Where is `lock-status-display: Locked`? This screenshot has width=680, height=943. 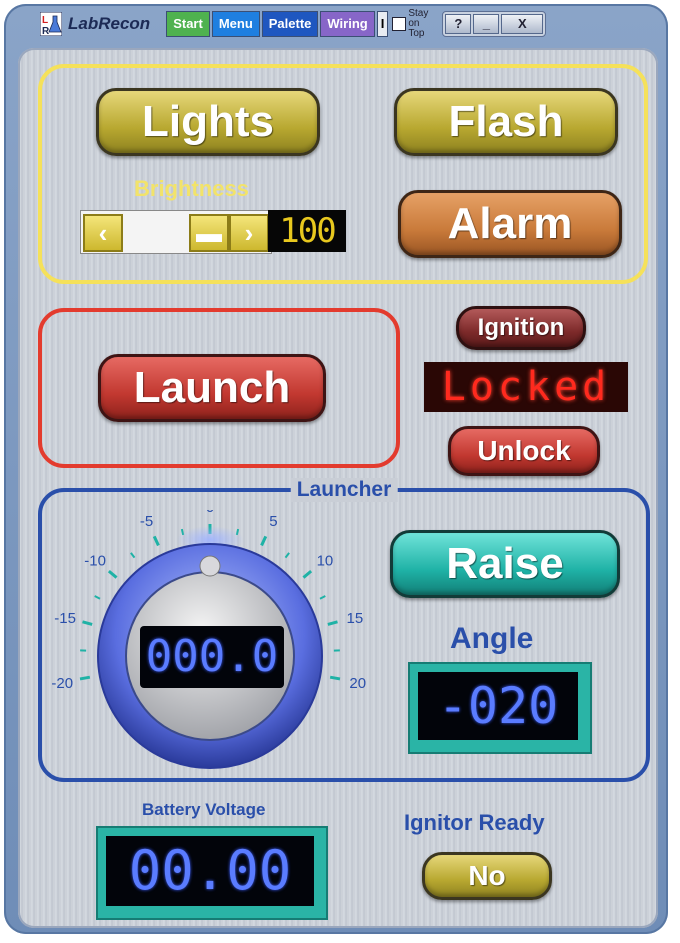 lock-status-display: Locked is located at coordinates (526, 387).